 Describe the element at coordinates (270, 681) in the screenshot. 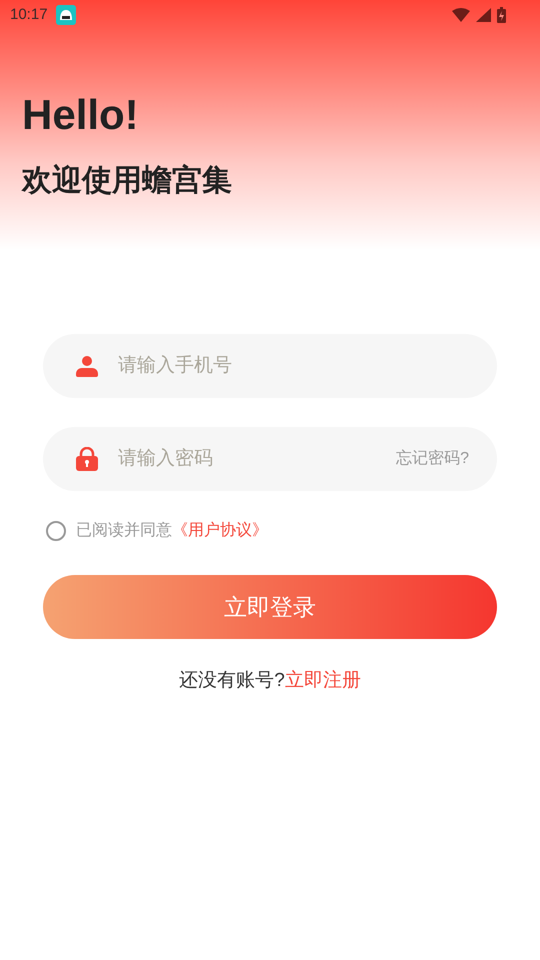

I see `register-prompt: 还没有账号?立即注册` at that location.